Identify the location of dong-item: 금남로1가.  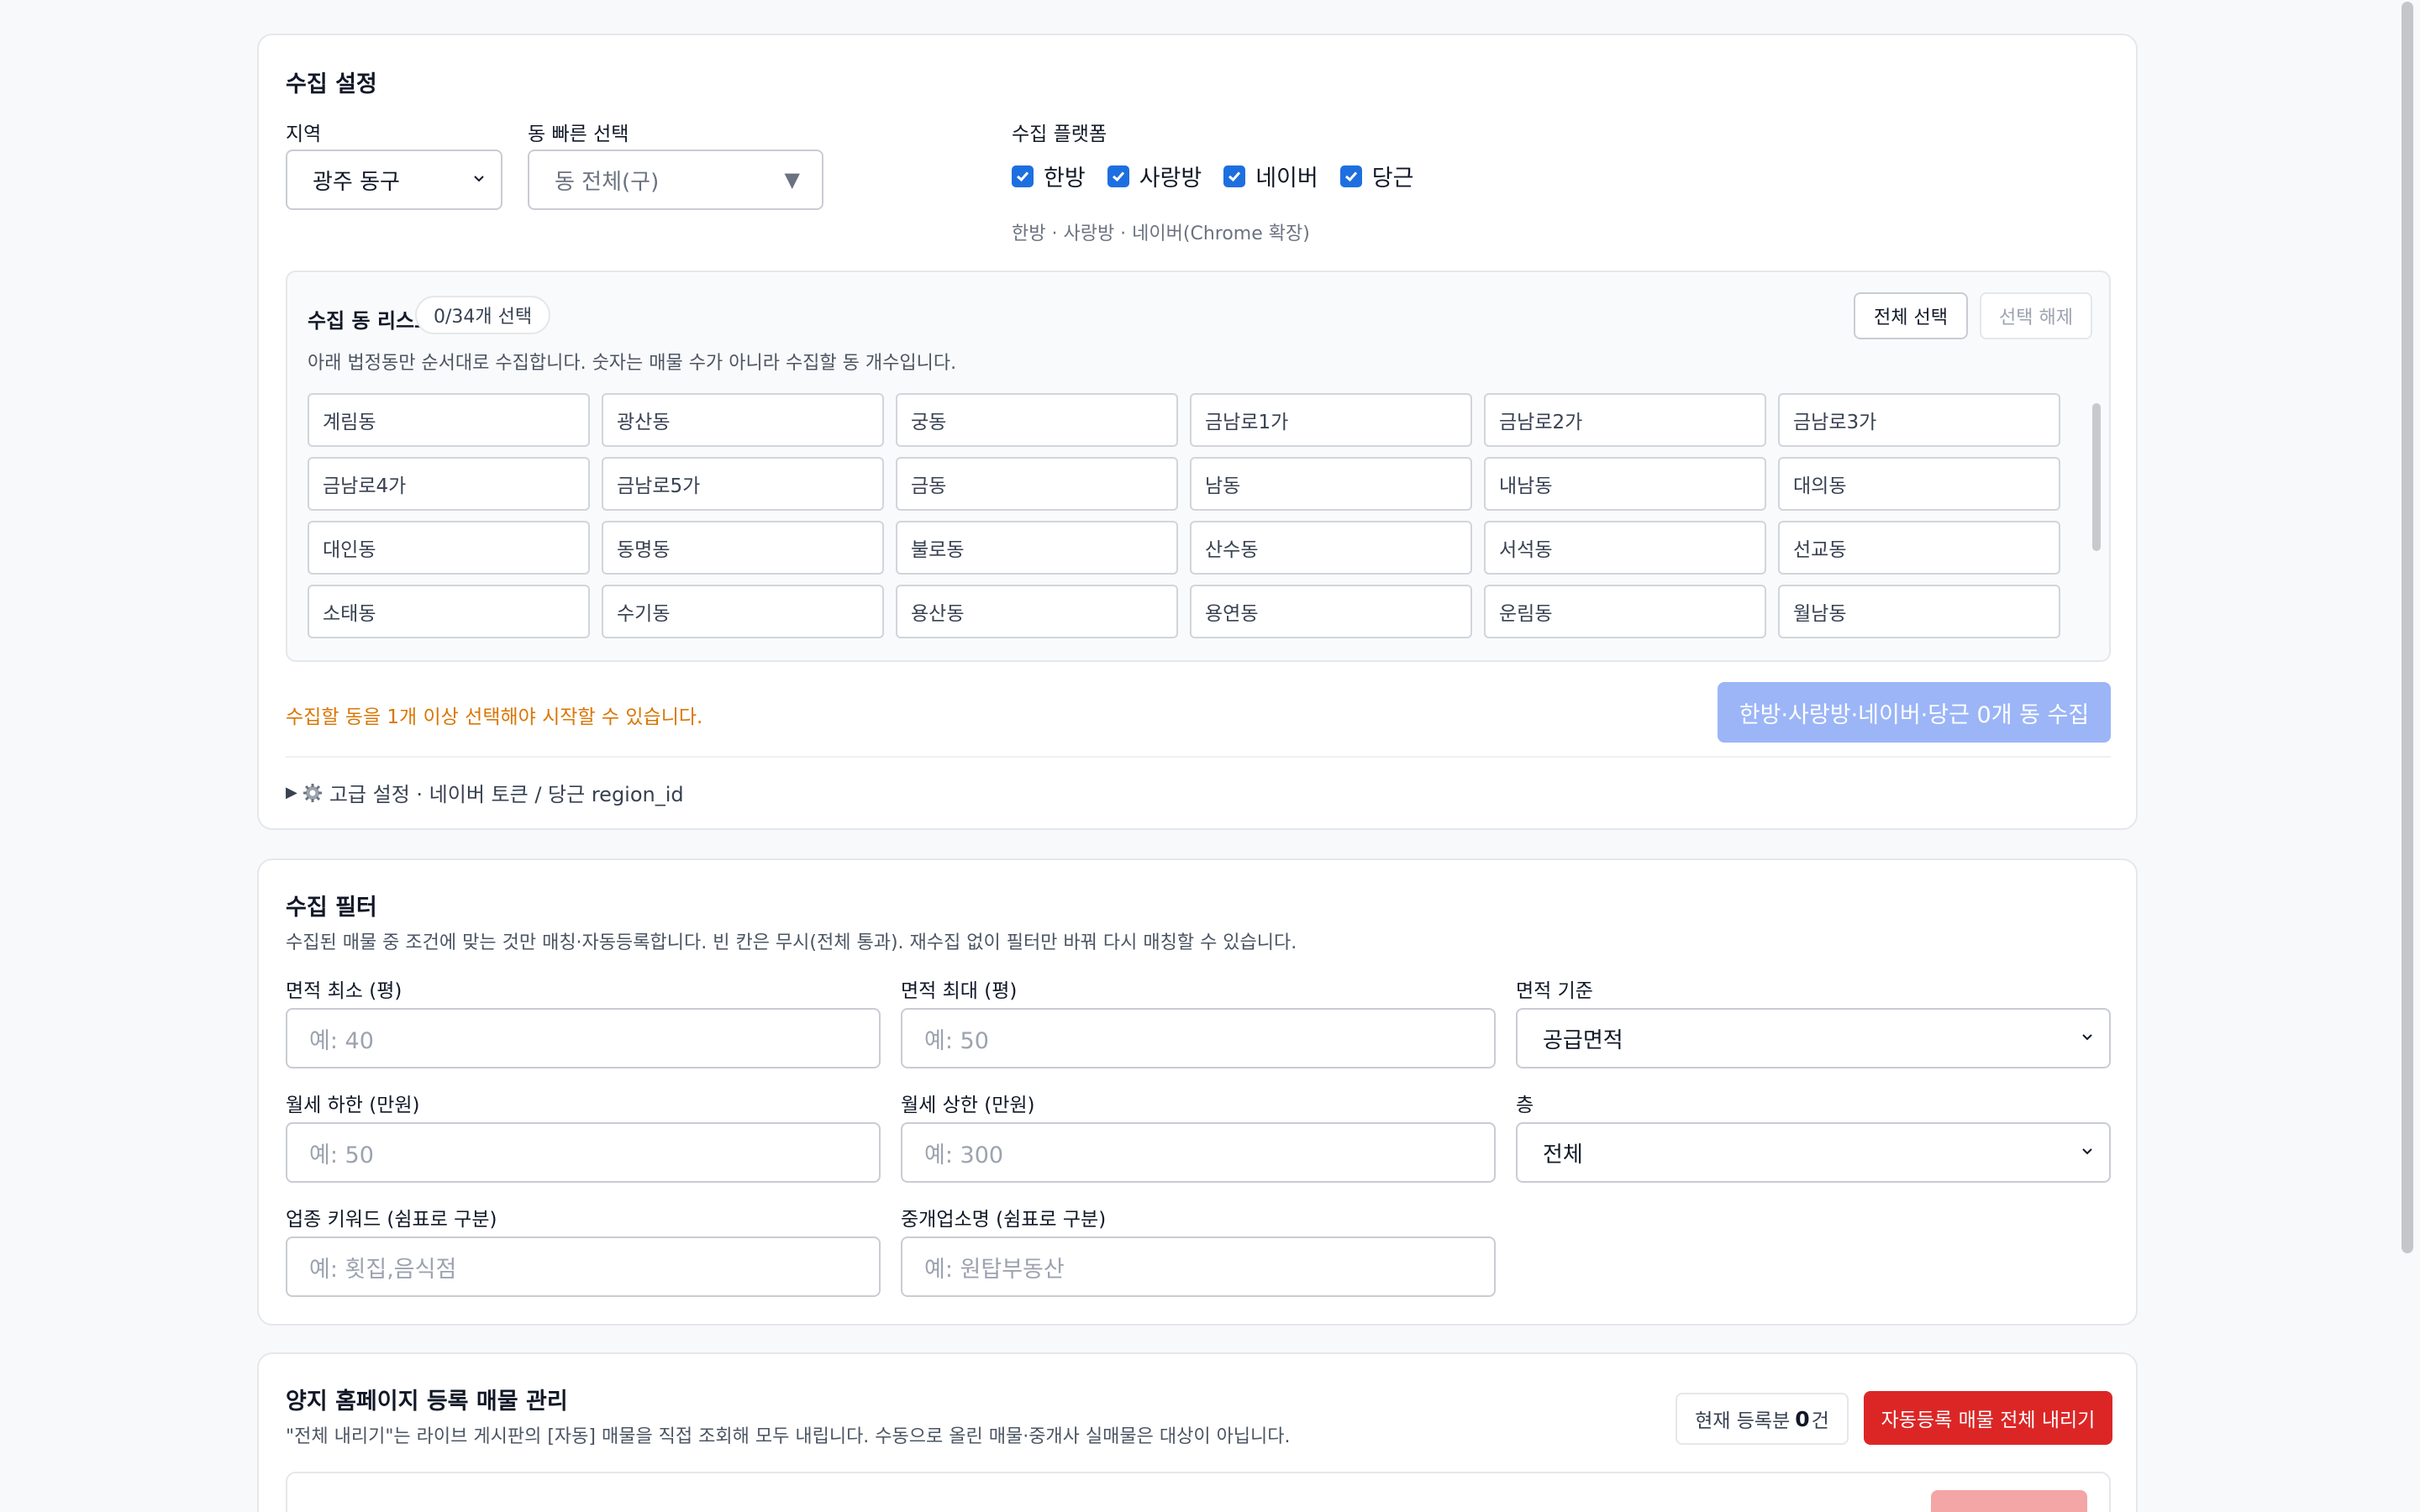
(1331, 420).